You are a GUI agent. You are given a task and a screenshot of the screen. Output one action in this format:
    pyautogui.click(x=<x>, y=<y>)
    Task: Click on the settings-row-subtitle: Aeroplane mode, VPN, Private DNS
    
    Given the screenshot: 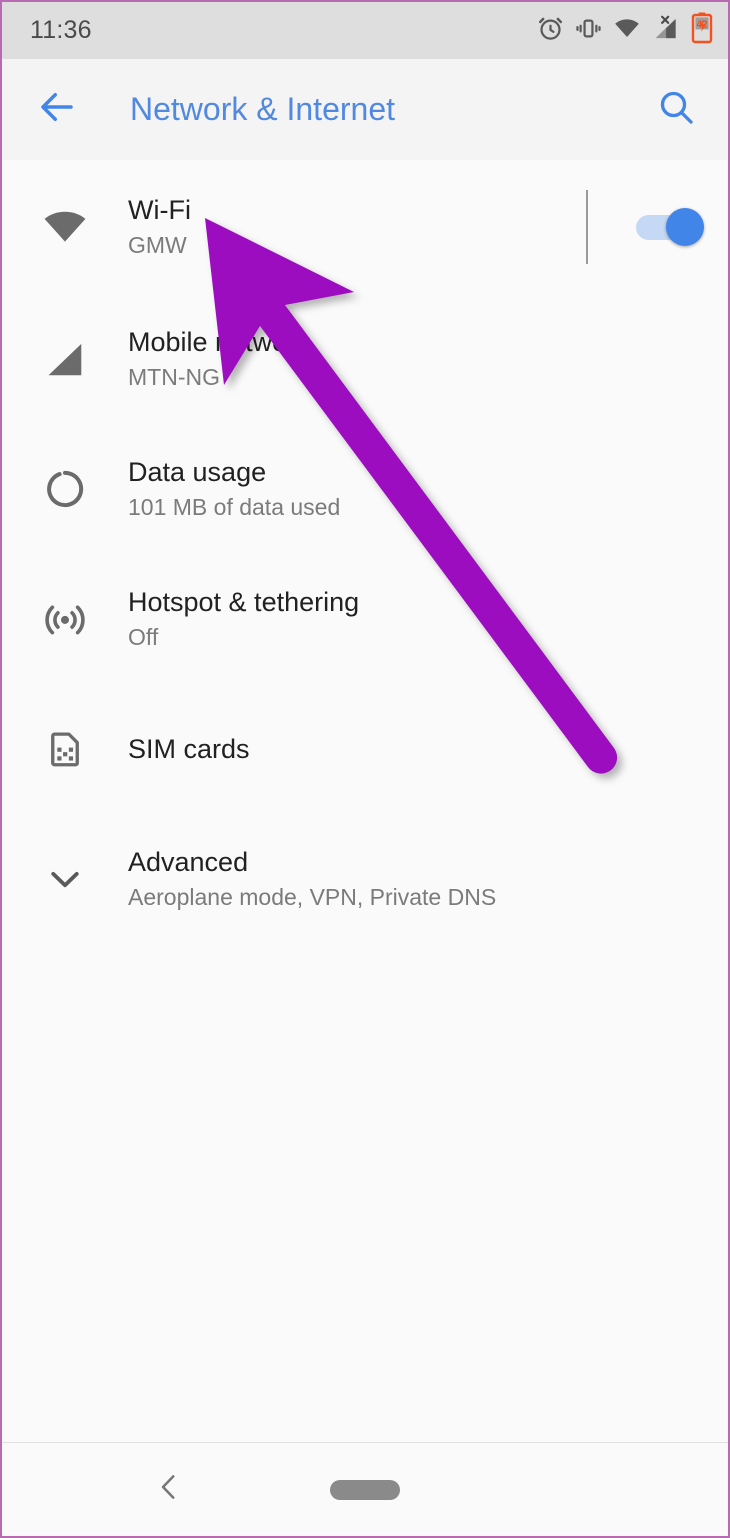 What is the action you would take?
    pyautogui.click(x=312, y=896)
    